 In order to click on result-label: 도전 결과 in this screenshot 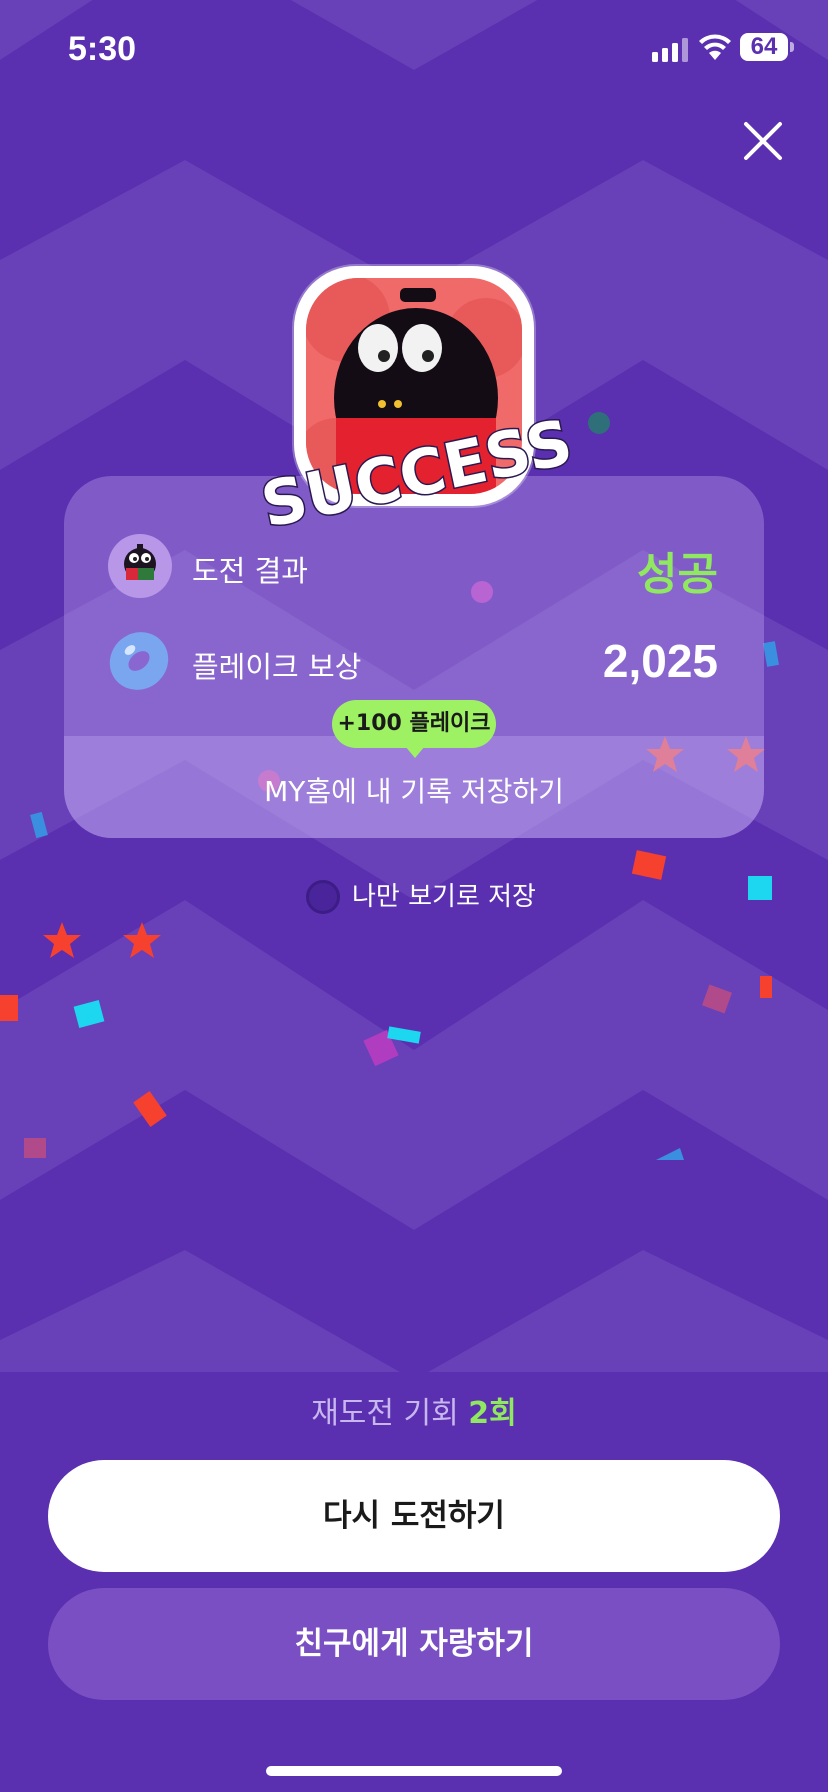, I will do `click(250, 571)`.